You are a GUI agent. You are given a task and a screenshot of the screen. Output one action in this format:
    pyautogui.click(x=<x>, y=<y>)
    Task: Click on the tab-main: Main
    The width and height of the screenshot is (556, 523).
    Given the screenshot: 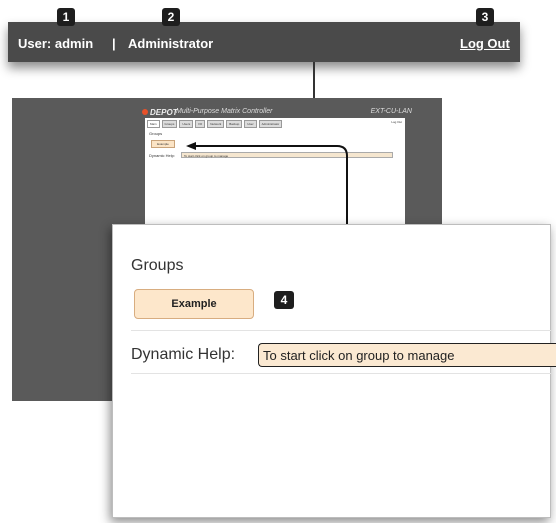 What is the action you would take?
    pyautogui.click(x=153, y=124)
    